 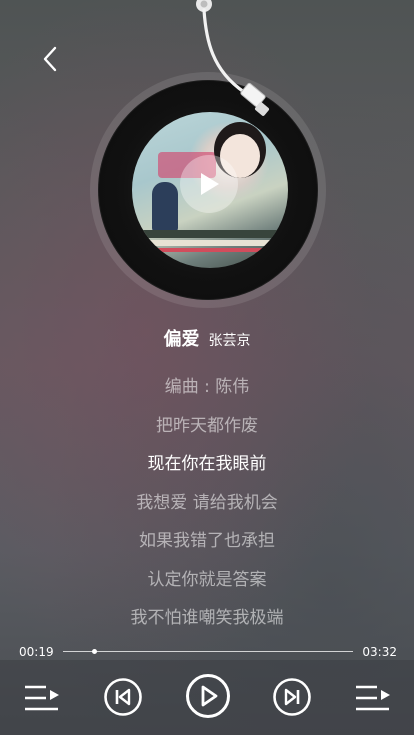 What do you see at coordinates (207, 618) in the screenshot?
I see `lyric-line: 我不怕谁嘲笑我极端` at bounding box center [207, 618].